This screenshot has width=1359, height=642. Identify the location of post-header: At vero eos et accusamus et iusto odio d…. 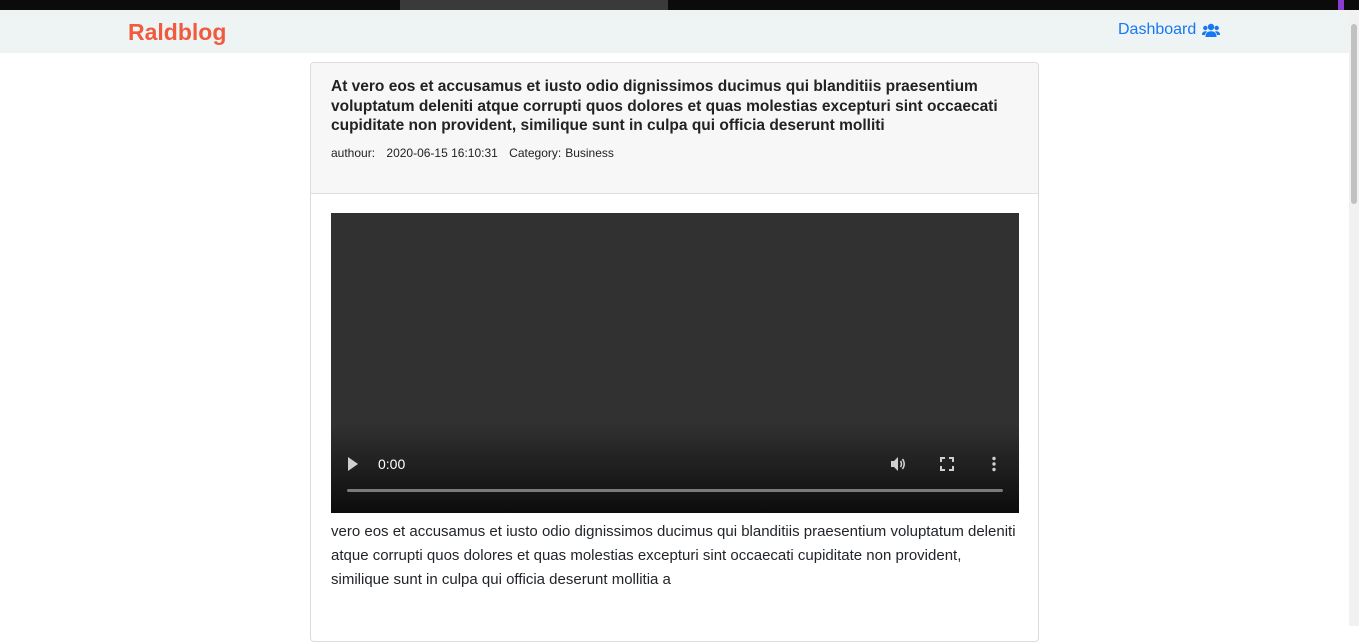
(674, 128).